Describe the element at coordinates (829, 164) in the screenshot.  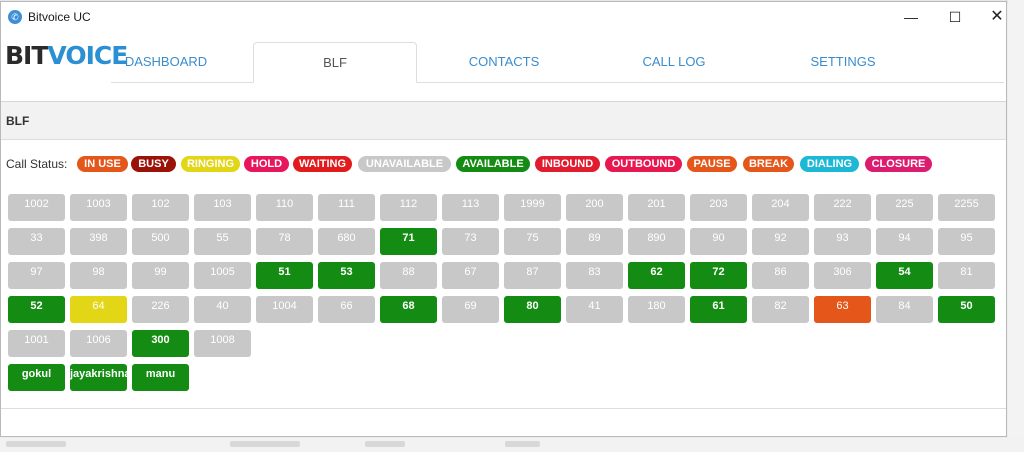
I see `status-badge-dialing: DIALING` at that location.